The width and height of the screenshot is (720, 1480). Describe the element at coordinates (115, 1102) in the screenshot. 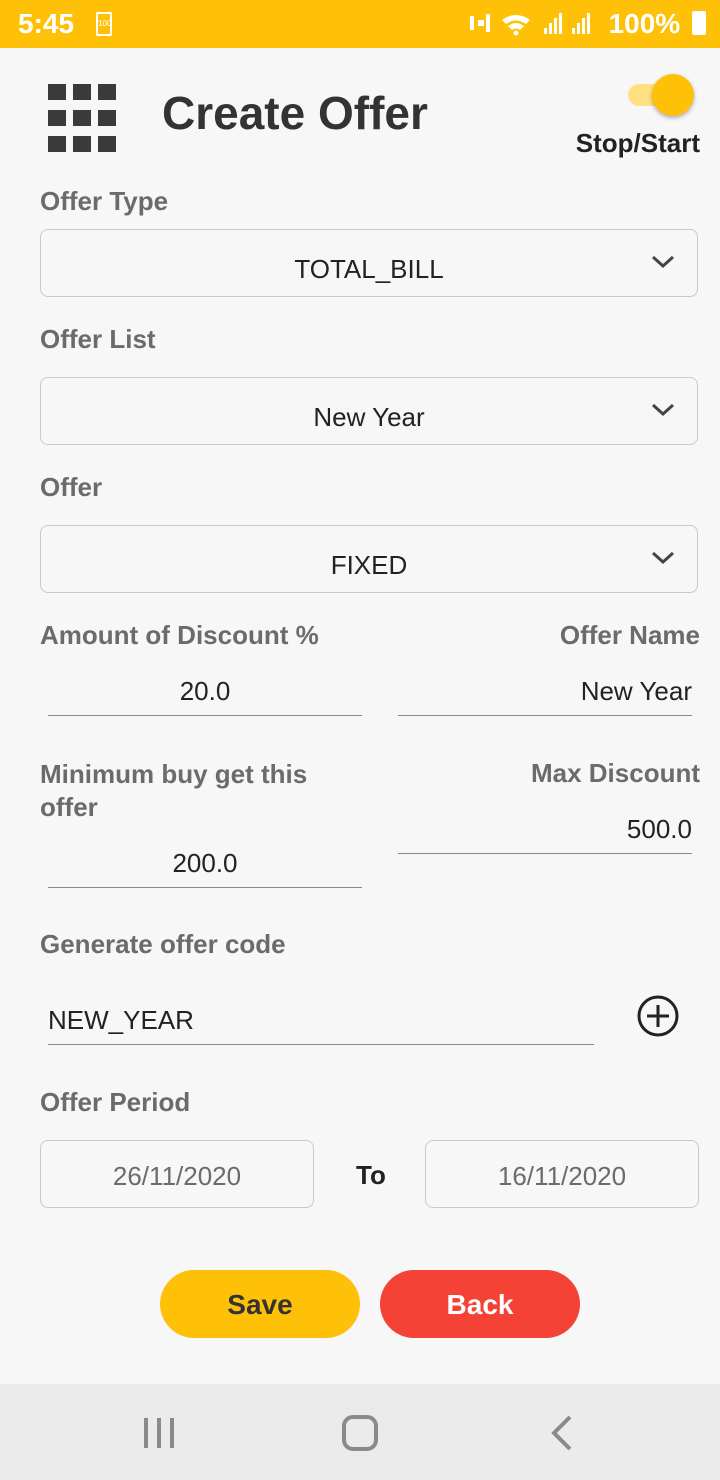

I see `offer-period-label: Offer Period` at that location.